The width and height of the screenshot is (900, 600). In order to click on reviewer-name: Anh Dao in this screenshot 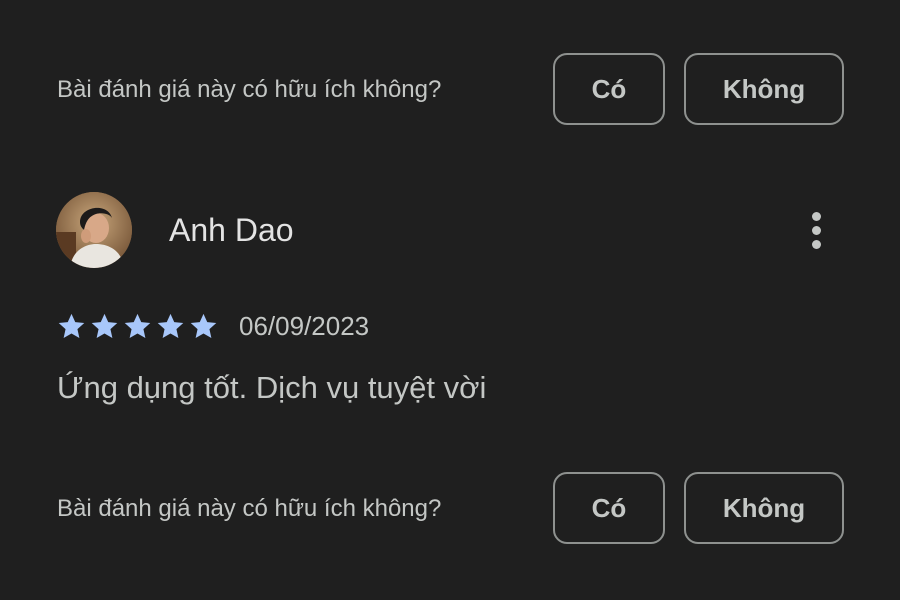, I will do `click(231, 230)`.